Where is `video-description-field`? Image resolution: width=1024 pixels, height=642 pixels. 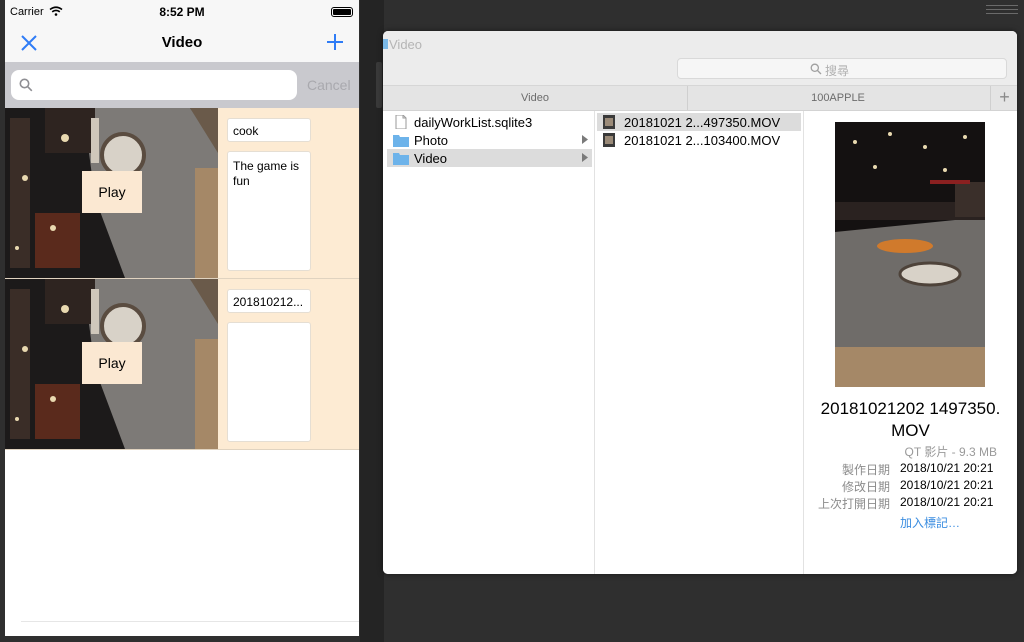
video-description-field is located at coordinates (269, 382).